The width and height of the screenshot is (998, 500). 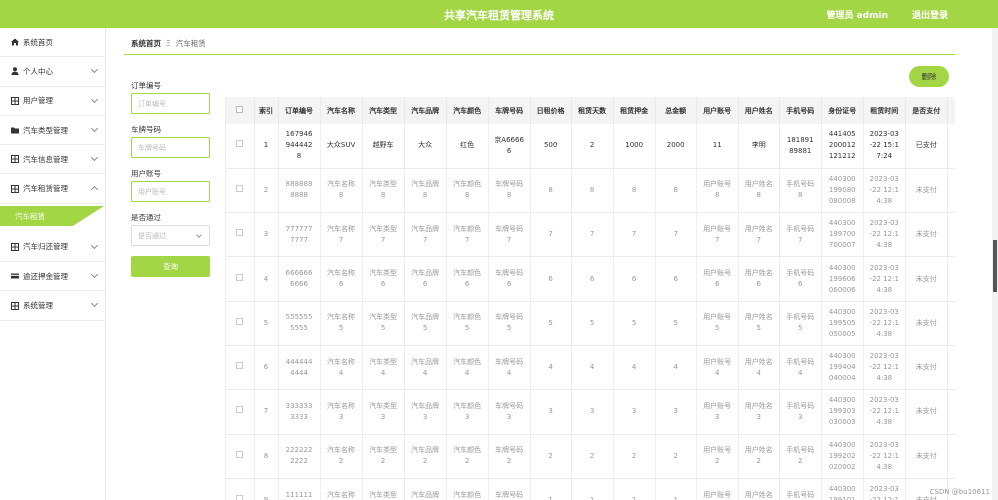 What do you see at coordinates (240, 110) in the screenshot?
I see `select-all-checkbox` at bounding box center [240, 110].